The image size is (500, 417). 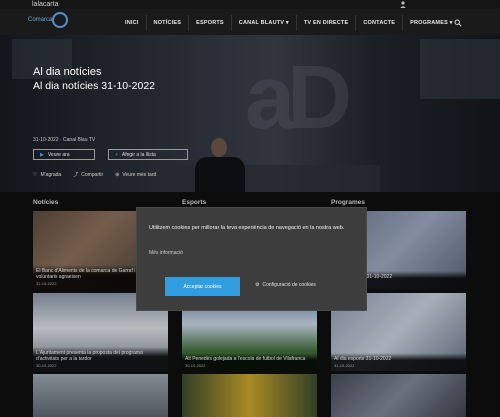 What do you see at coordinates (250, 4) in the screenshot?
I see `top-bar: lalacarta` at bounding box center [250, 4].